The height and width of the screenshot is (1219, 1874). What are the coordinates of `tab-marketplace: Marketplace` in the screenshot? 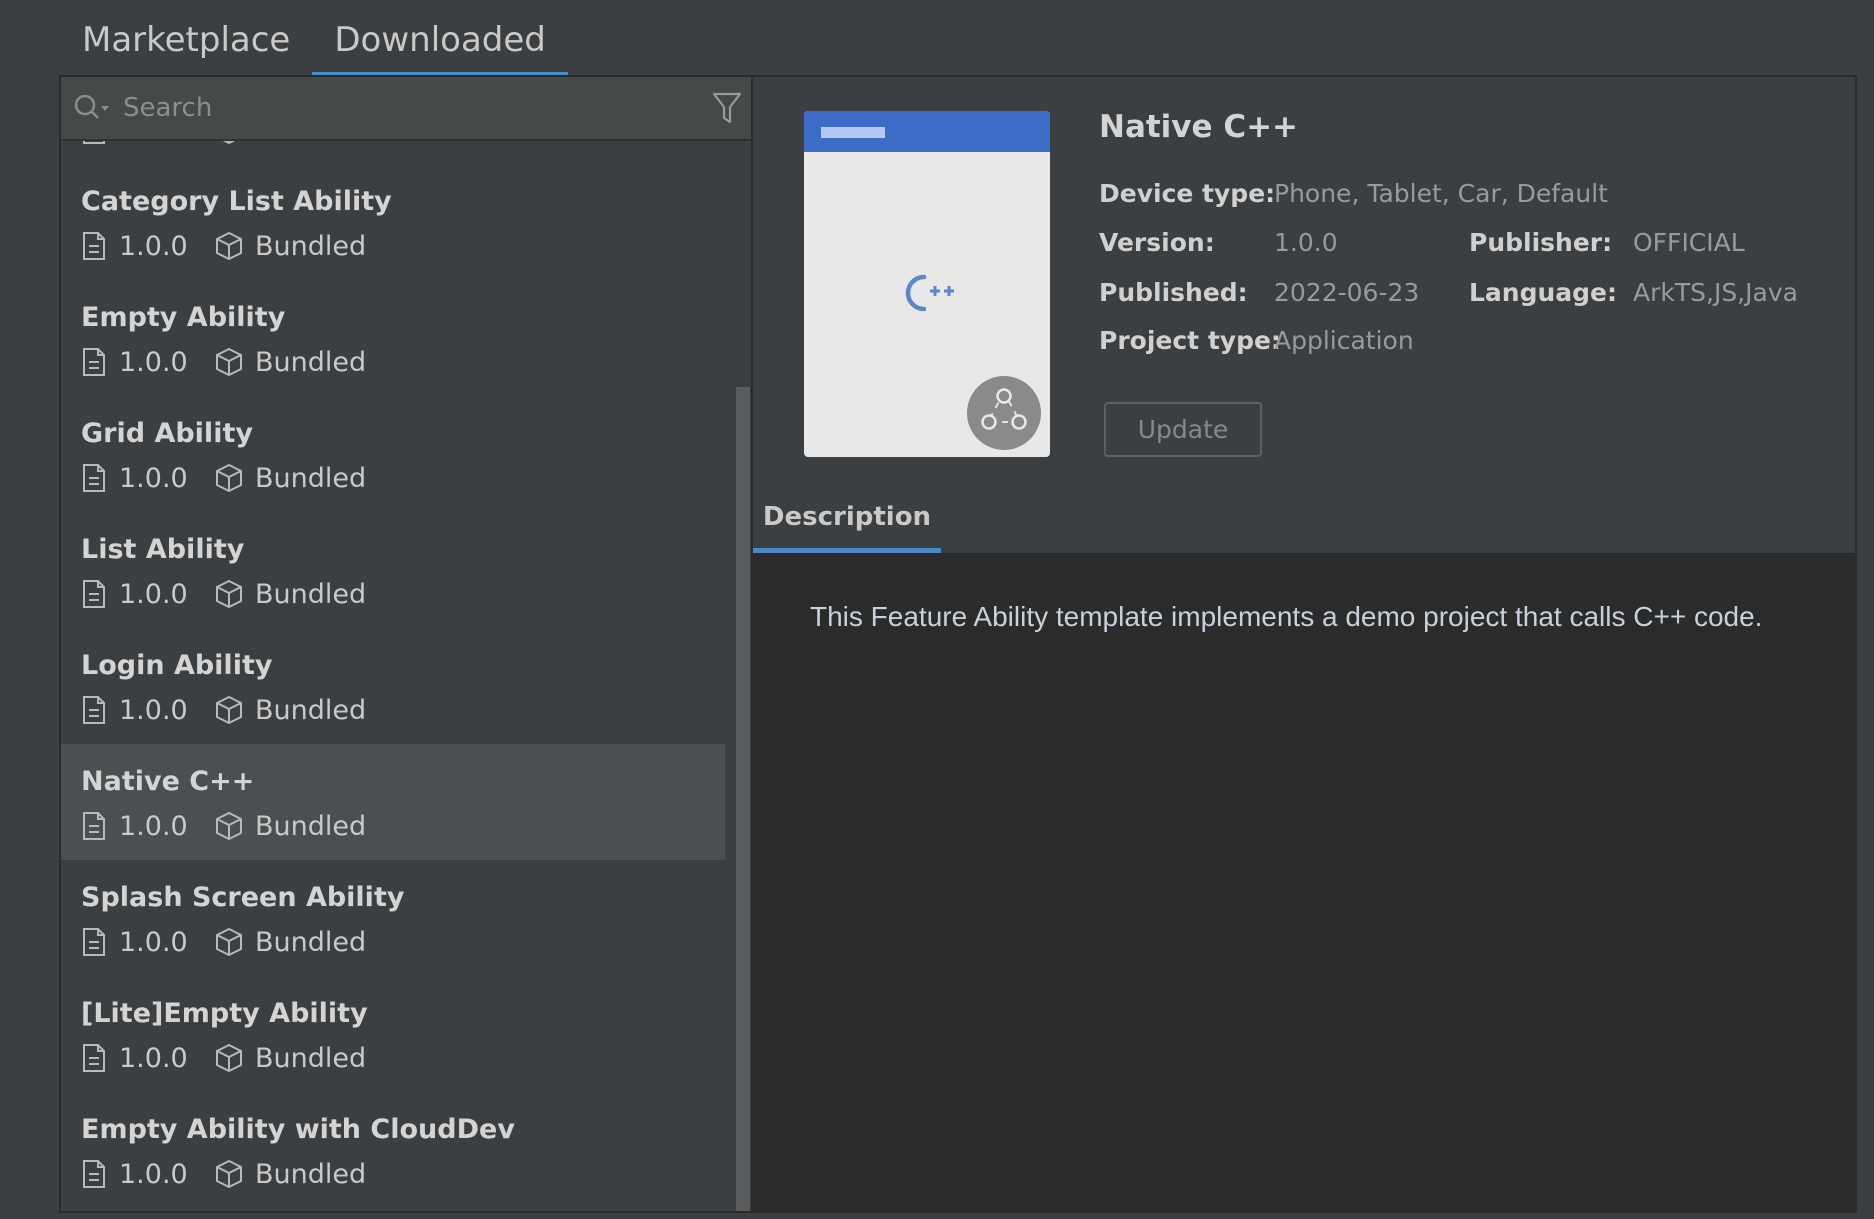 It's located at (186, 38).